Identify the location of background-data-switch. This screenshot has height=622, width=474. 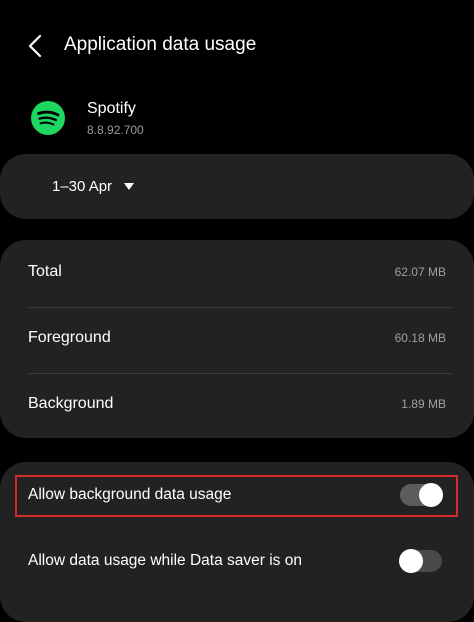
(421, 495).